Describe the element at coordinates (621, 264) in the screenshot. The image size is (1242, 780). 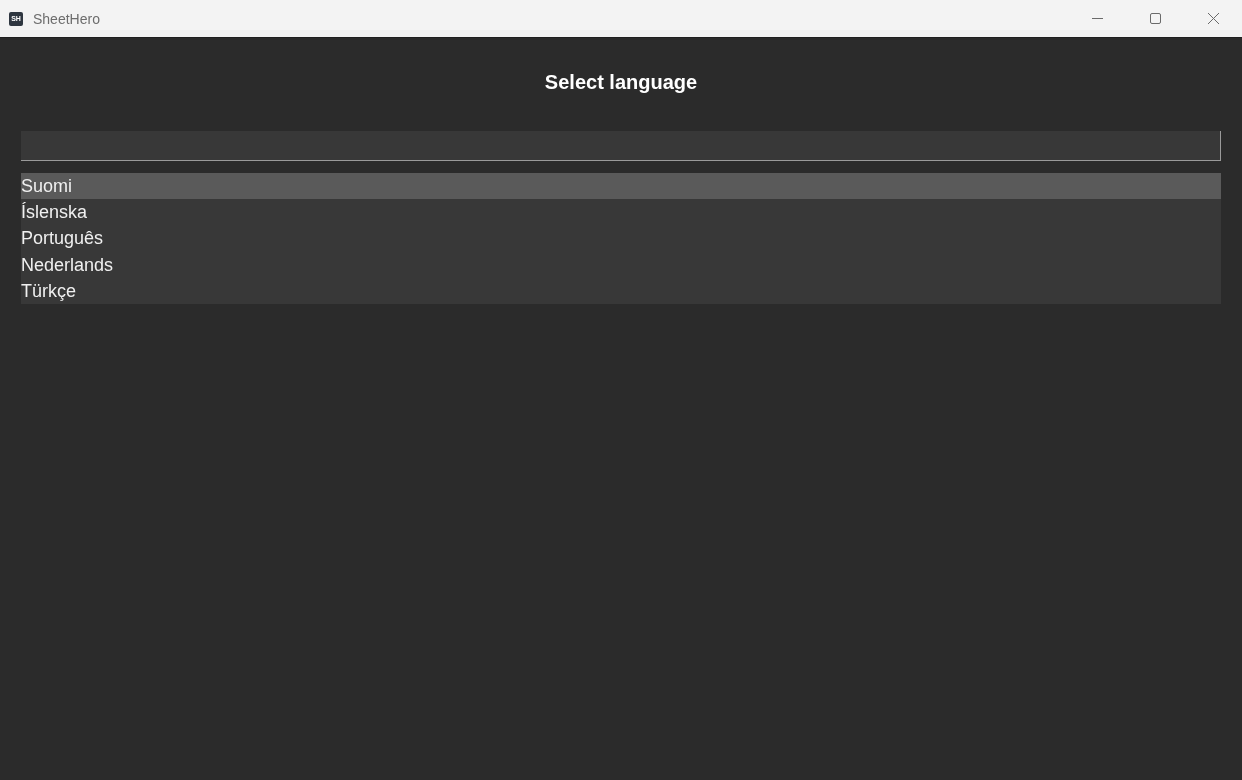
I see `language-item: Nederlands` at that location.